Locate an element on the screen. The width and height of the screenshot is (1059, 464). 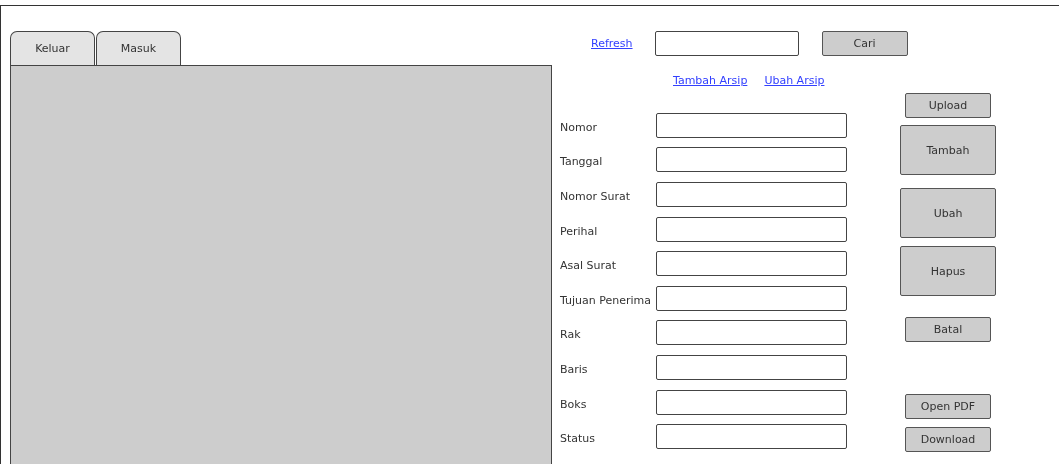
field-label: Nomor Surat is located at coordinates (595, 196).